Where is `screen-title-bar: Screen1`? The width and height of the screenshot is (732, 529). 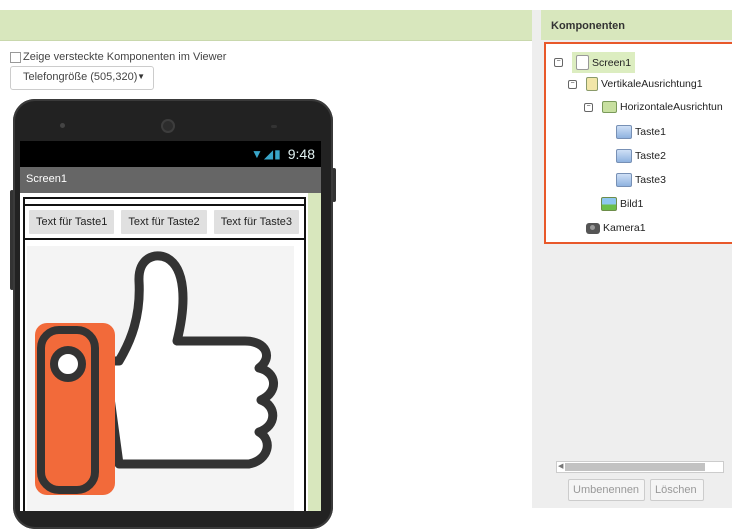 screen-title-bar: Screen1 is located at coordinates (170, 180).